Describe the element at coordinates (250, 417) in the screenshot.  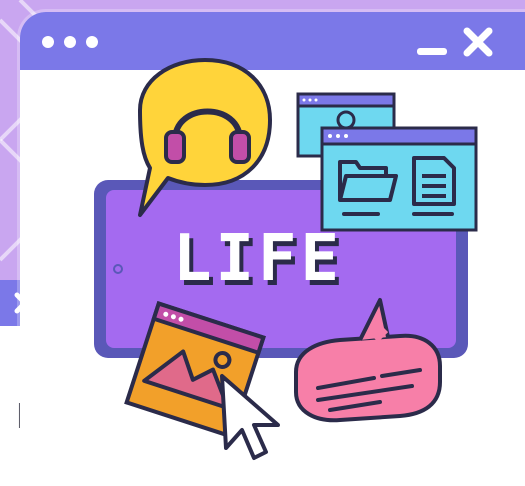
I see `cursor-icon` at that location.